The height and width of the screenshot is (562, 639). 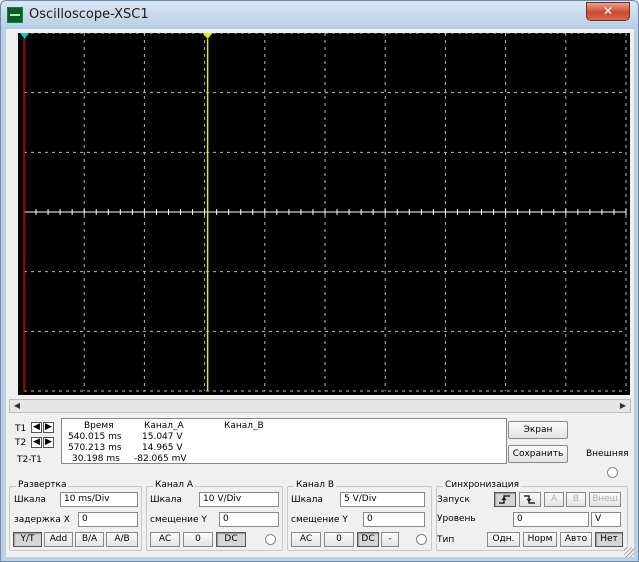 What do you see at coordinates (629, 552) in the screenshot?
I see `resize-grip-icon` at bounding box center [629, 552].